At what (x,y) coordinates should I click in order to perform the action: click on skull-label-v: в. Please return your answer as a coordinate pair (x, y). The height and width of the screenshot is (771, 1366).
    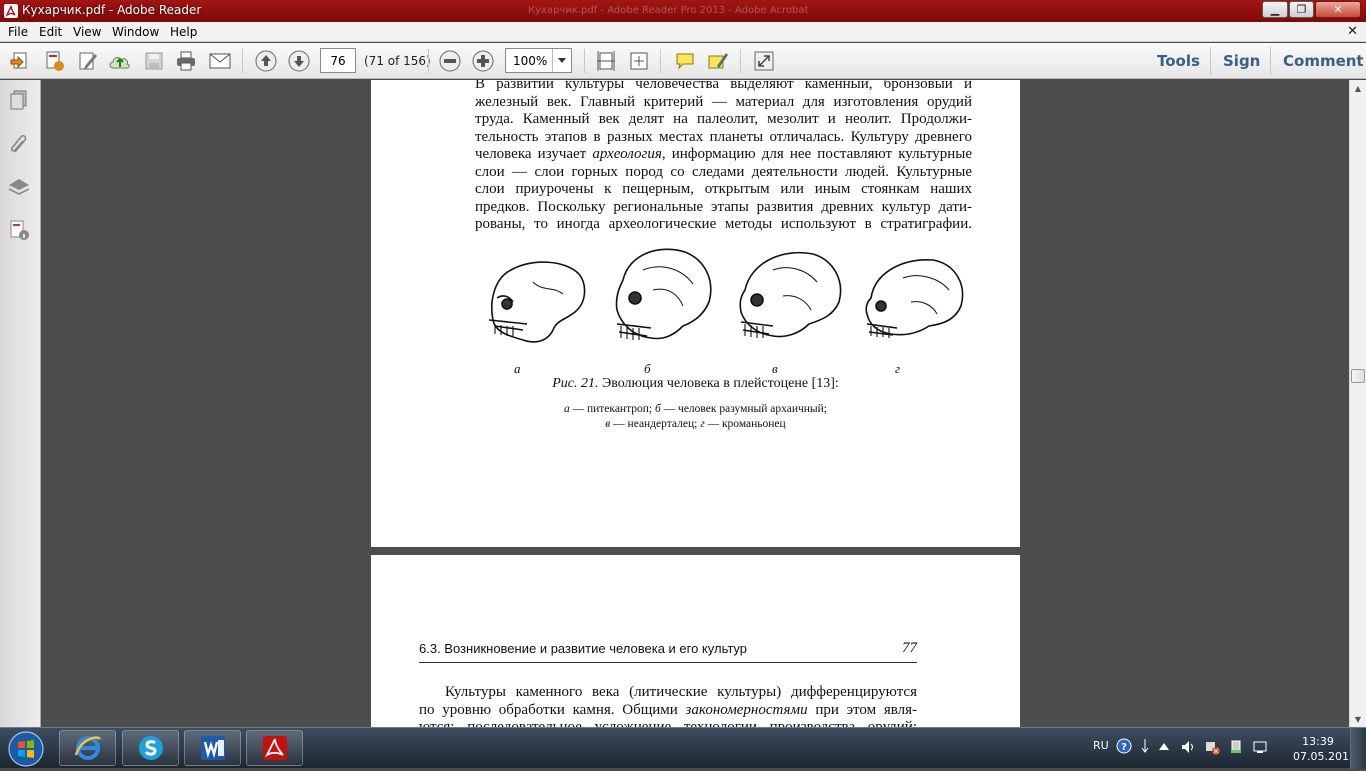
    Looking at the image, I should click on (775, 368).